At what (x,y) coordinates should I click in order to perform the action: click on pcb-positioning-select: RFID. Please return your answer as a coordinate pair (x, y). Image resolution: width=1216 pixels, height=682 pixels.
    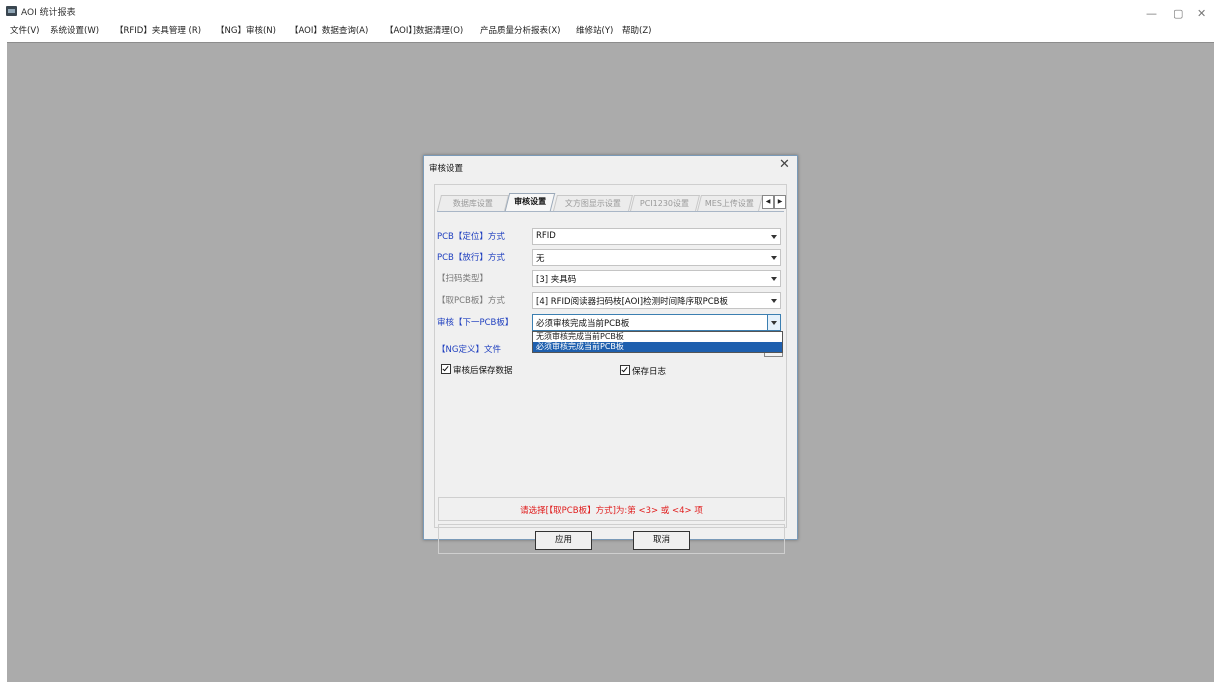
    Looking at the image, I should click on (656, 236).